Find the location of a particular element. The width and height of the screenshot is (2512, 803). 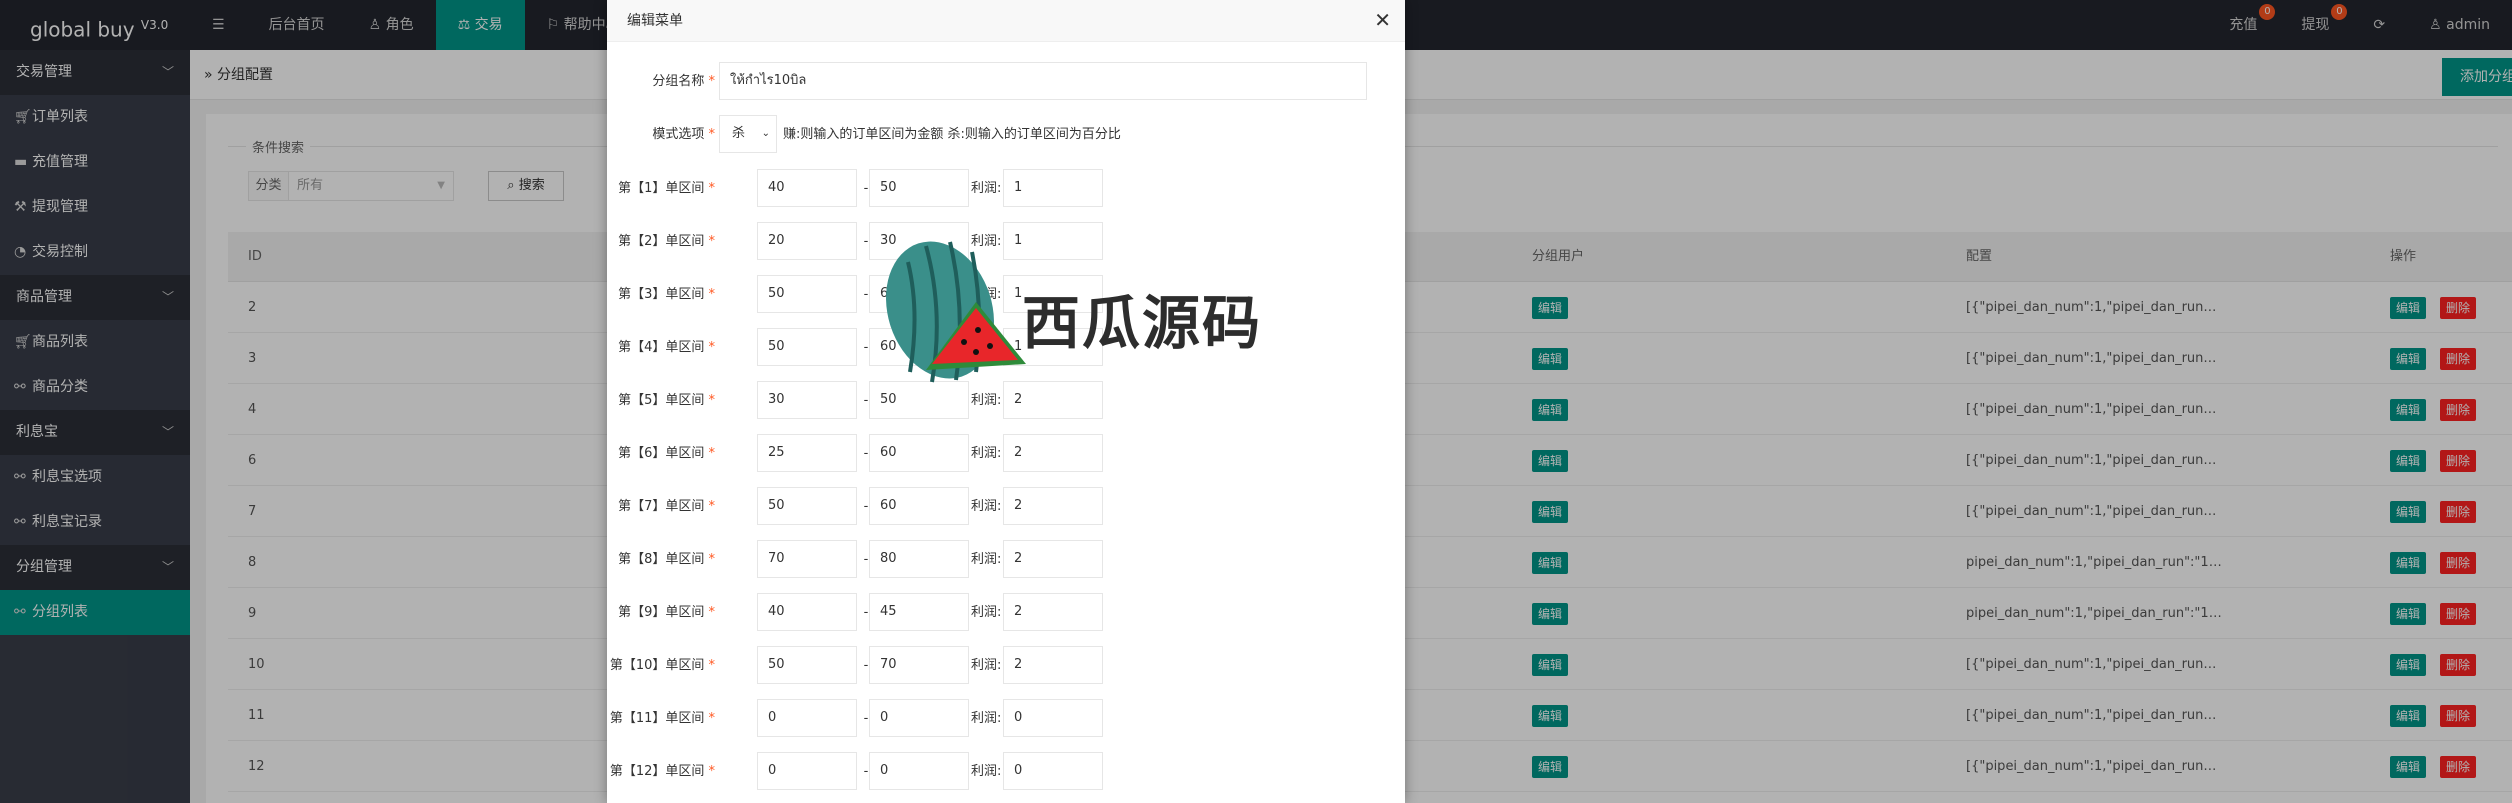

range-row: 第【11】单区间 * 0-0 利润: 0 is located at coordinates (1006, 719).